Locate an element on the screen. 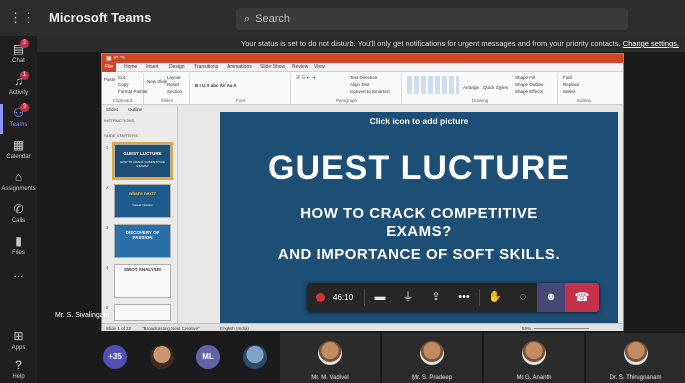 Image resolution: width=685 pixels, height=383 pixels. rail-item-calls: ✆ Calls is located at coordinates (18, 215).